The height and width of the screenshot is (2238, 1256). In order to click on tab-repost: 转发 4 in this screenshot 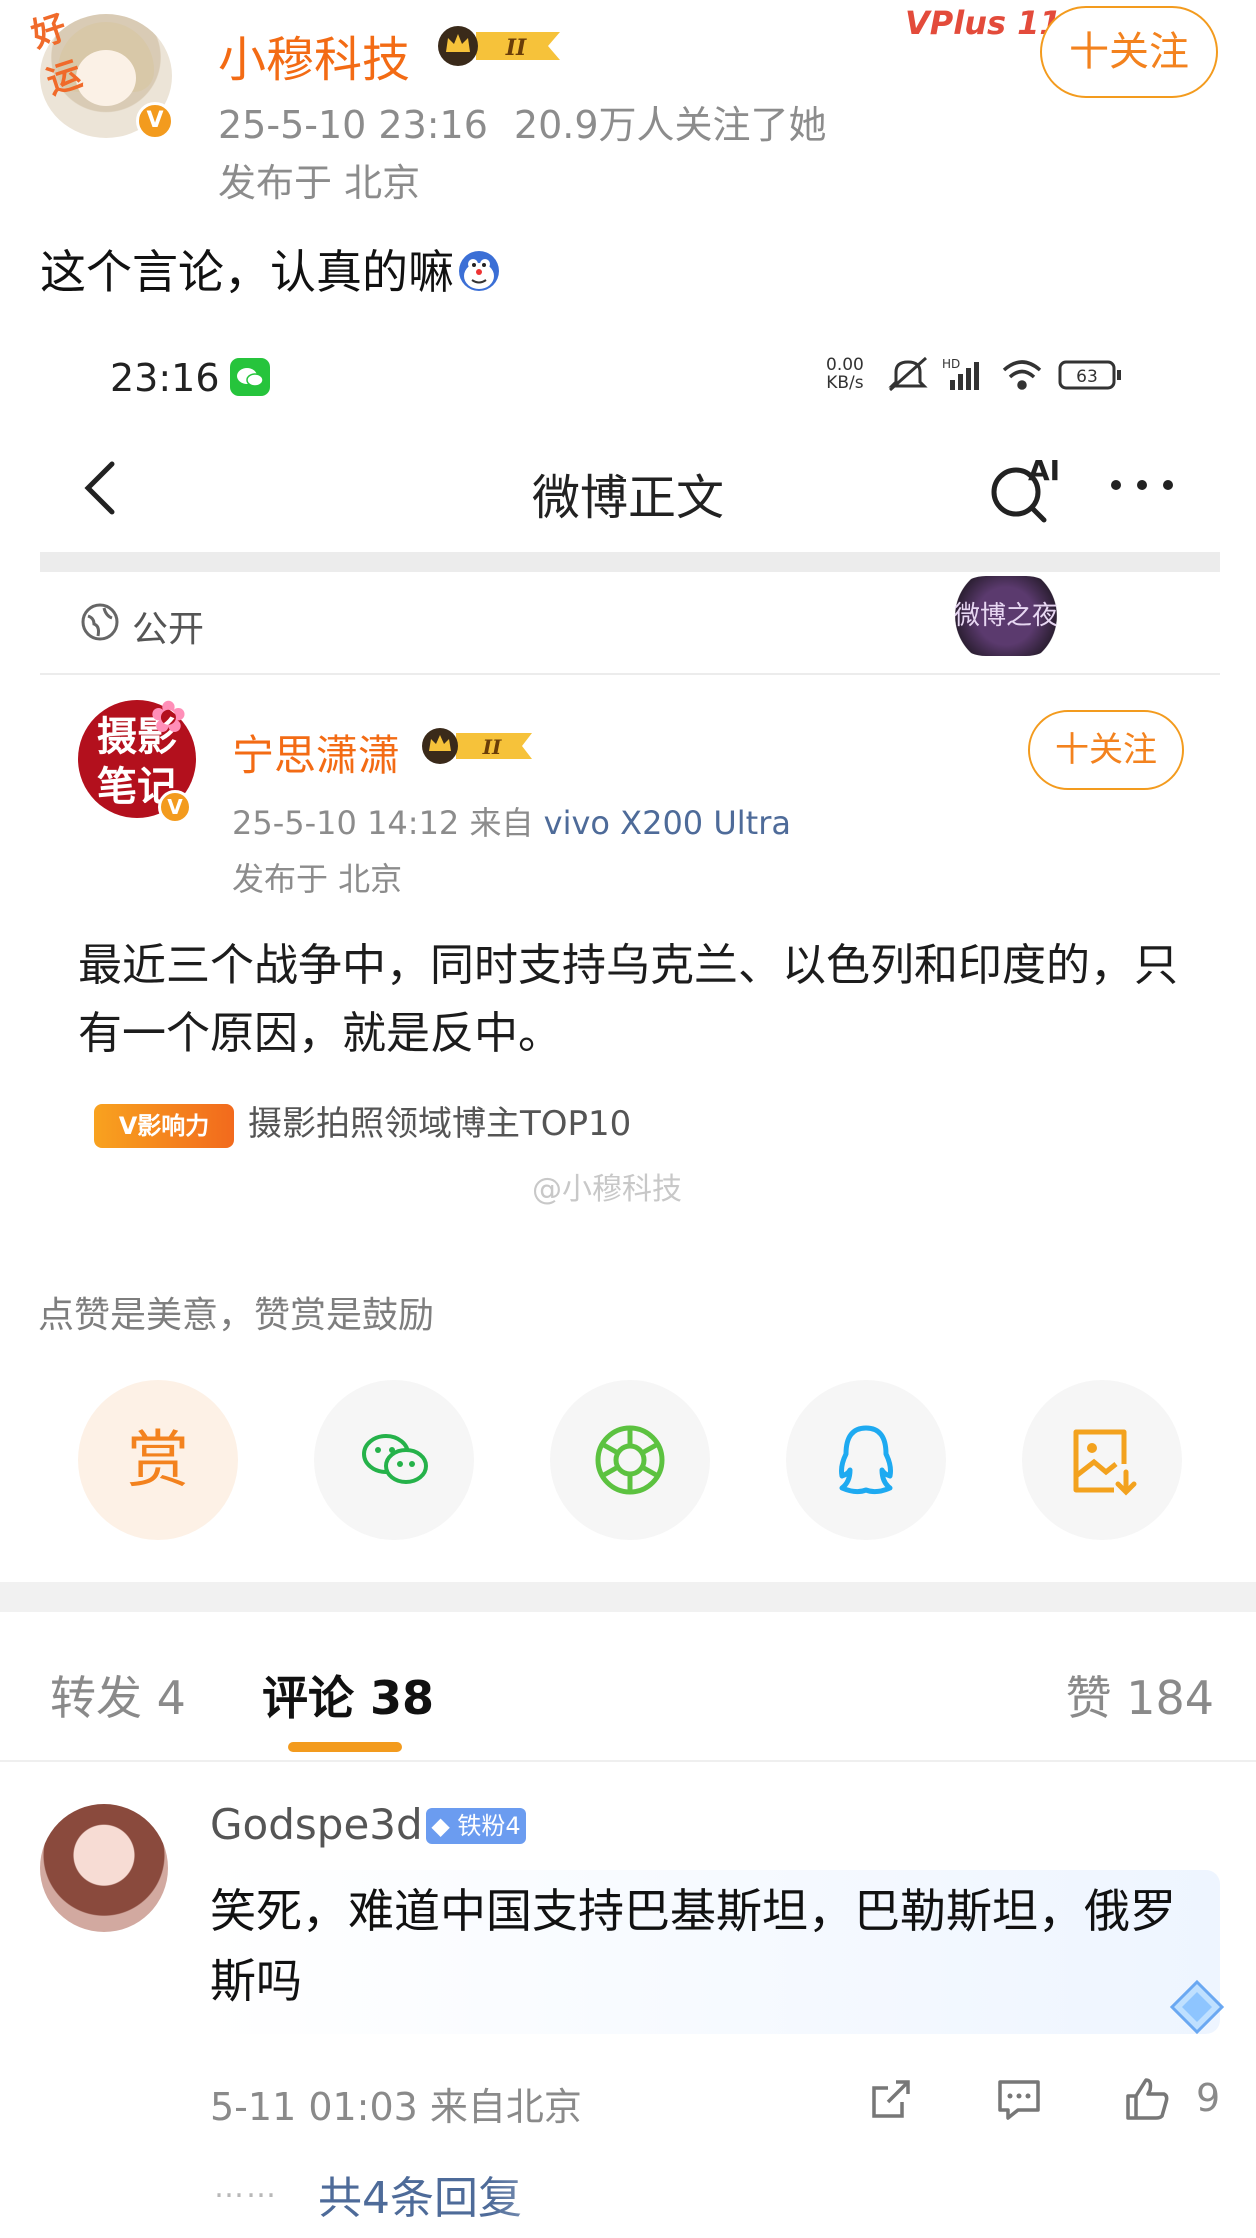, I will do `click(118, 1695)`.